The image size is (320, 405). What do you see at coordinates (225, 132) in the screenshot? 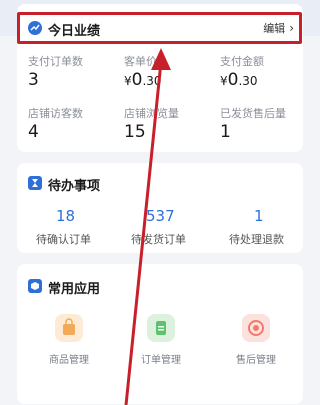
I see `metric-value: 1` at bounding box center [225, 132].